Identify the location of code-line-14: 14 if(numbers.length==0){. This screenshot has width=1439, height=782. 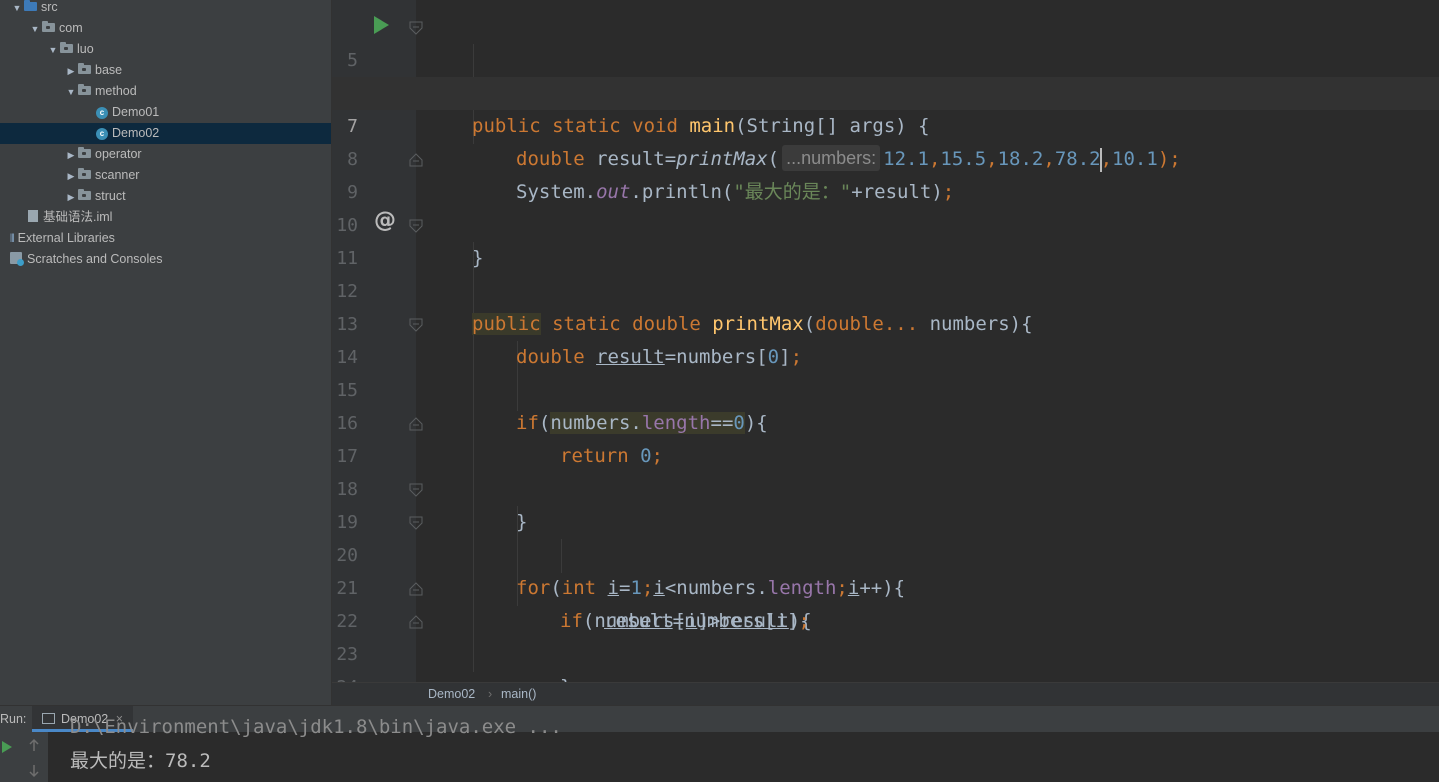
(885, 371).